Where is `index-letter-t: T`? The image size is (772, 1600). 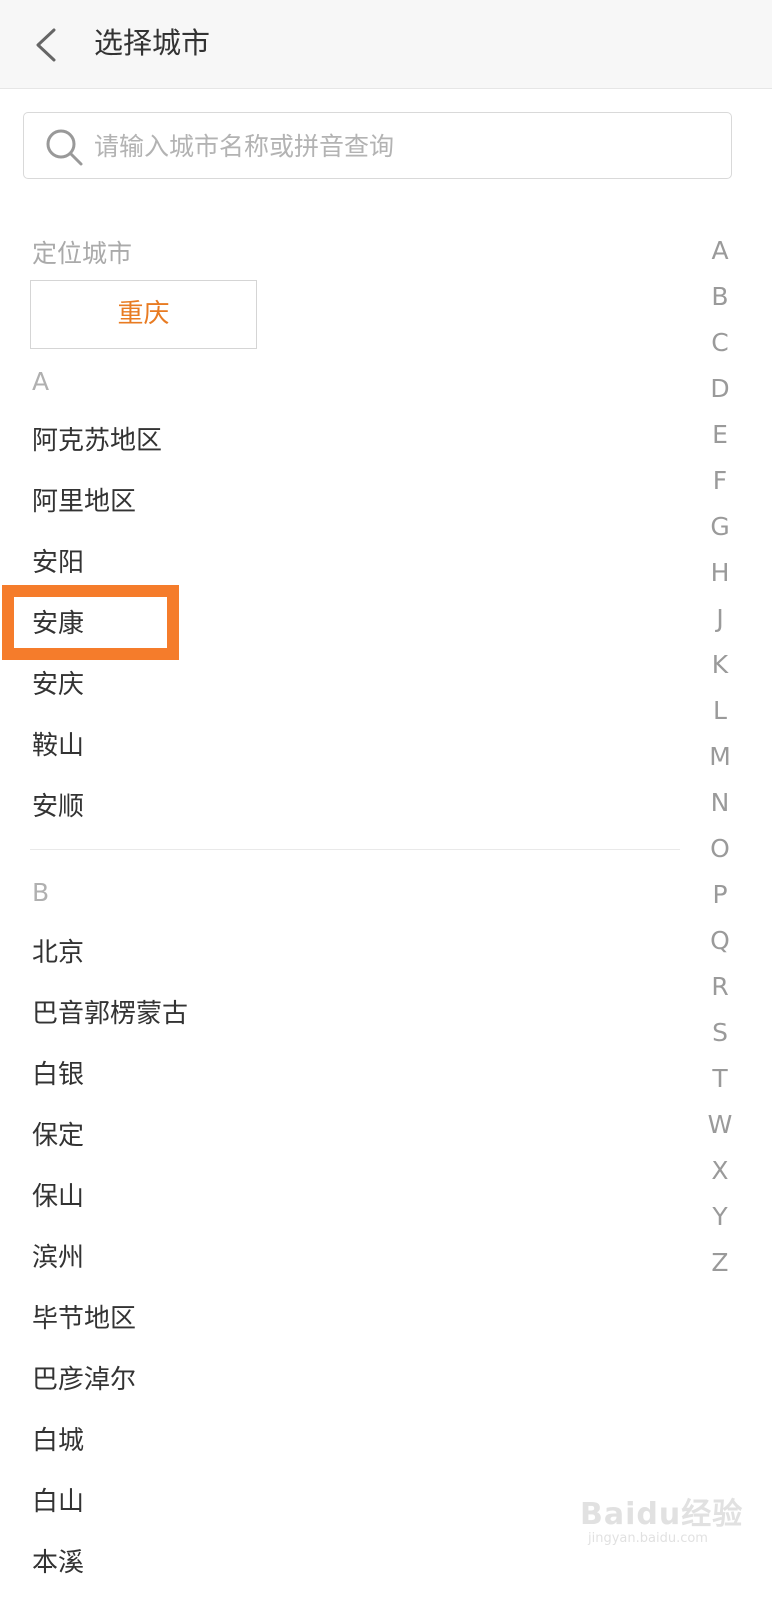
index-letter-t: T is located at coordinates (720, 1079).